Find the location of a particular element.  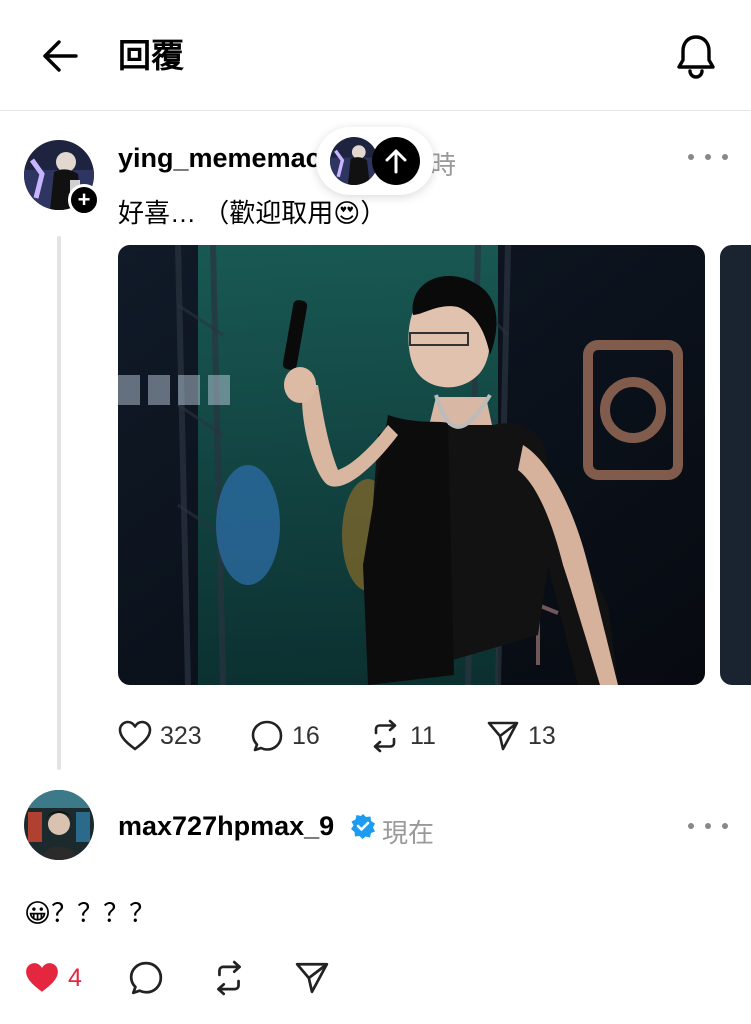

like-count: 323 is located at coordinates (181, 735).